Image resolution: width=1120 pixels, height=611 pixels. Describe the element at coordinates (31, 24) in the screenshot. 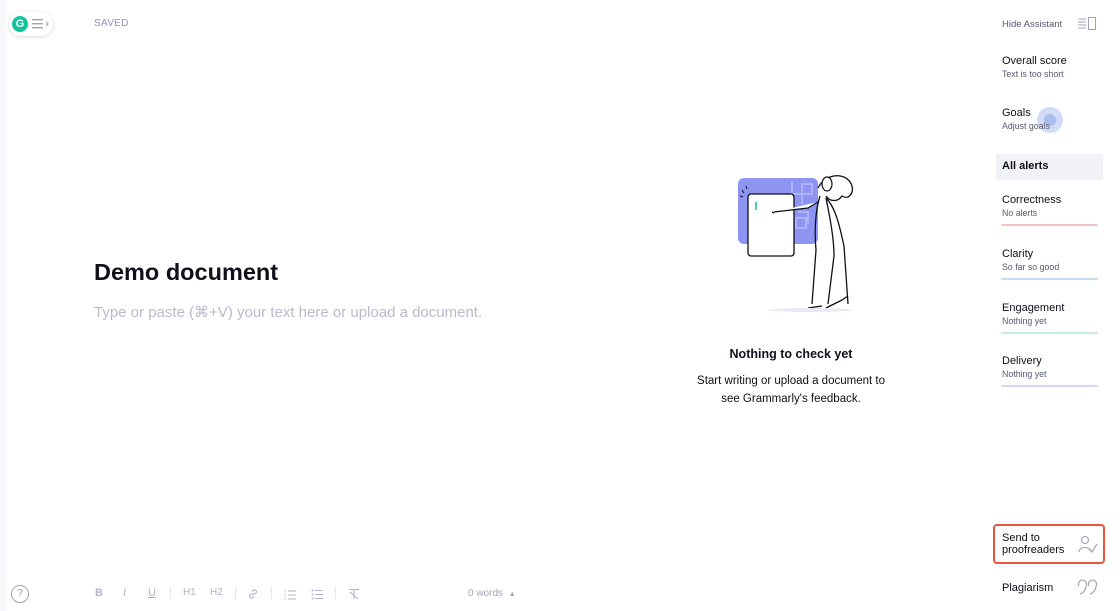

I see `grammarly-menu-button: G` at that location.